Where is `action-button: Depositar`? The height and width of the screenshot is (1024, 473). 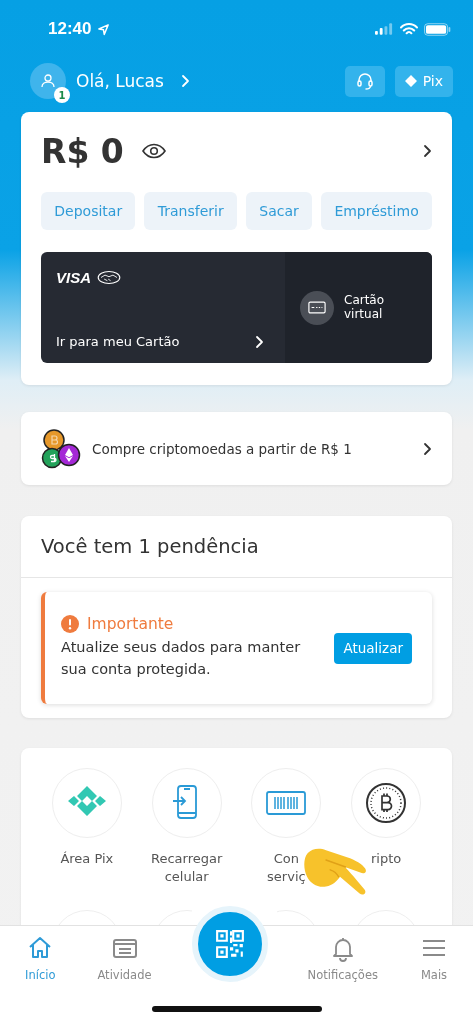
action-button: Depositar is located at coordinates (88, 211).